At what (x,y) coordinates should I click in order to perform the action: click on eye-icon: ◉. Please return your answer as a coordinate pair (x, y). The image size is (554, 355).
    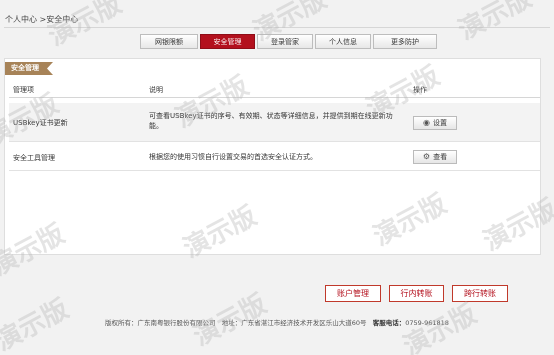
    Looking at the image, I should click on (426, 122).